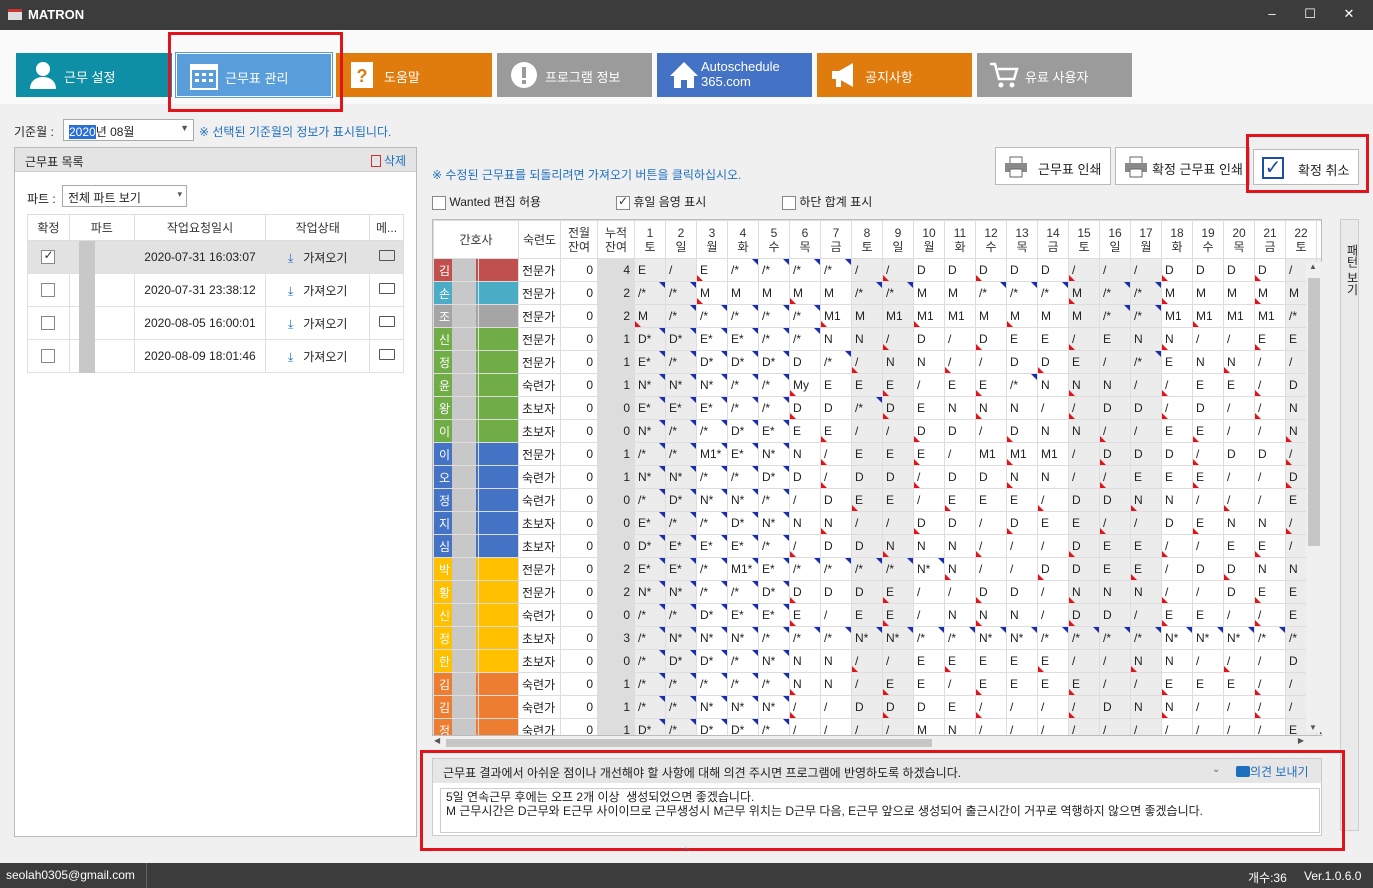 This screenshot has height=888, width=1373. What do you see at coordinates (1301, 239) in the screenshot?
I see `day-header: 22 토` at bounding box center [1301, 239].